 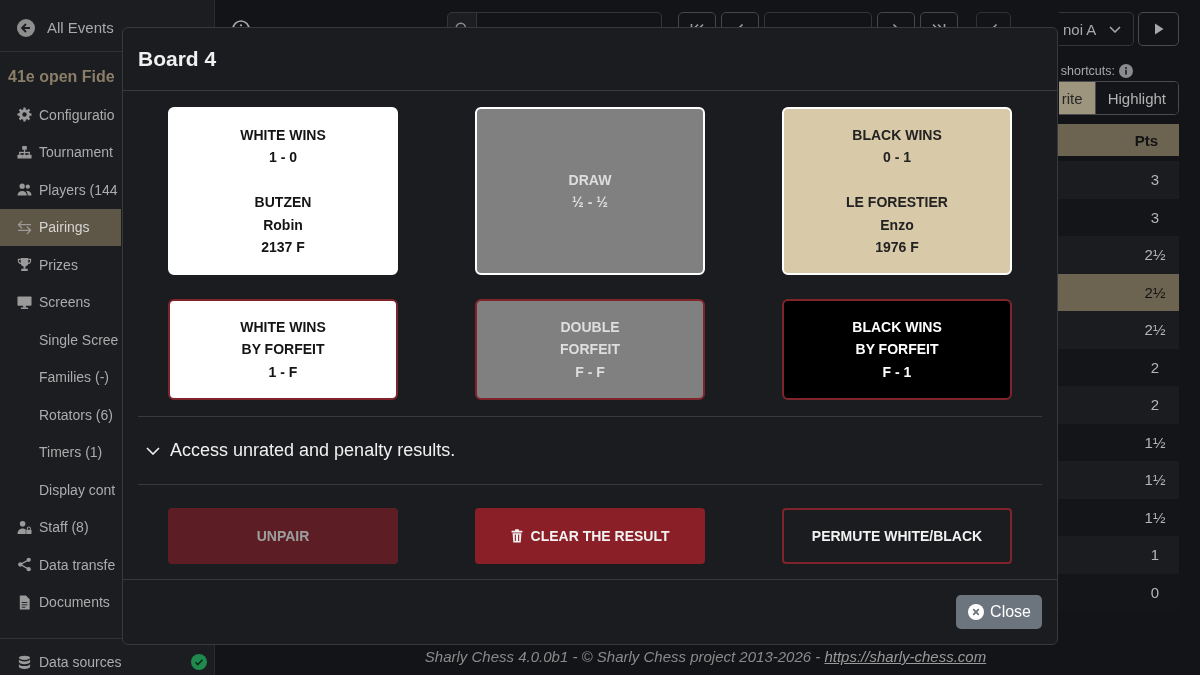 What do you see at coordinates (705, 657) in the screenshot?
I see `footer-text: Sharly Chess 4.0.0b1 - © Sharly Chess project 2013-2026 - https://sharly-chess.com` at bounding box center [705, 657].